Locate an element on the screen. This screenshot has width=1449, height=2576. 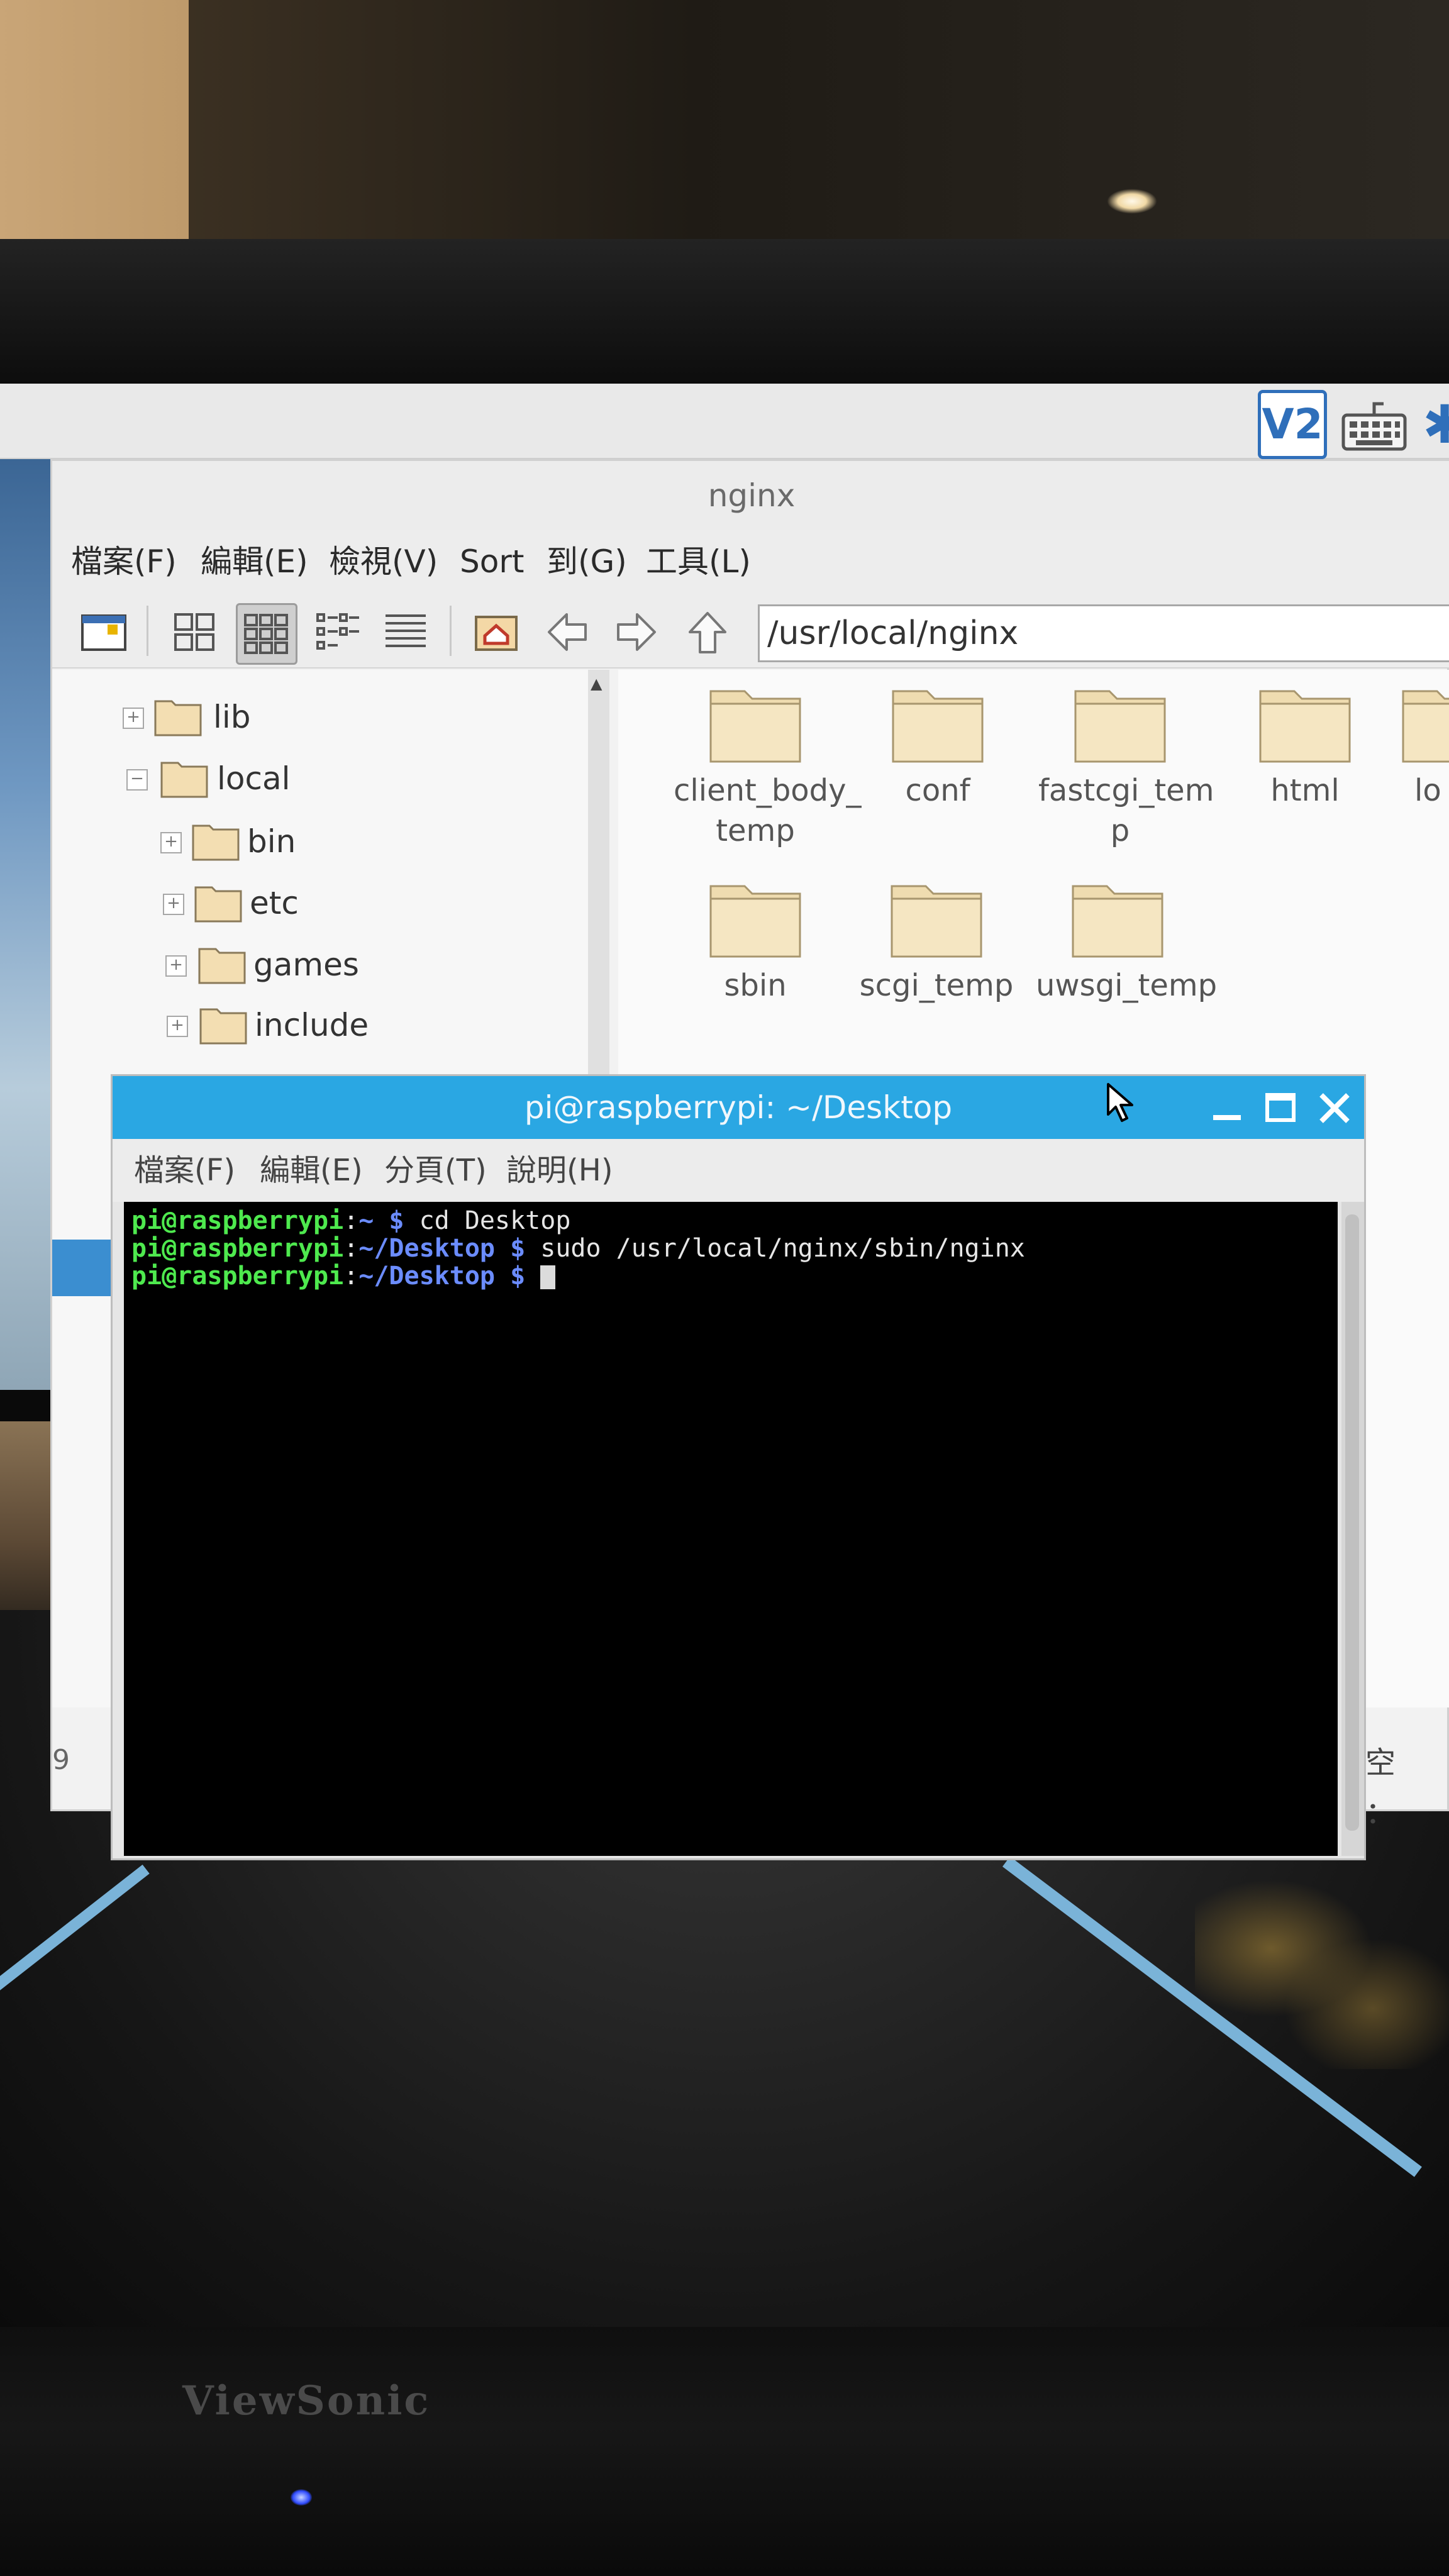
menu-view: 檢視(V) is located at coordinates (383, 561).